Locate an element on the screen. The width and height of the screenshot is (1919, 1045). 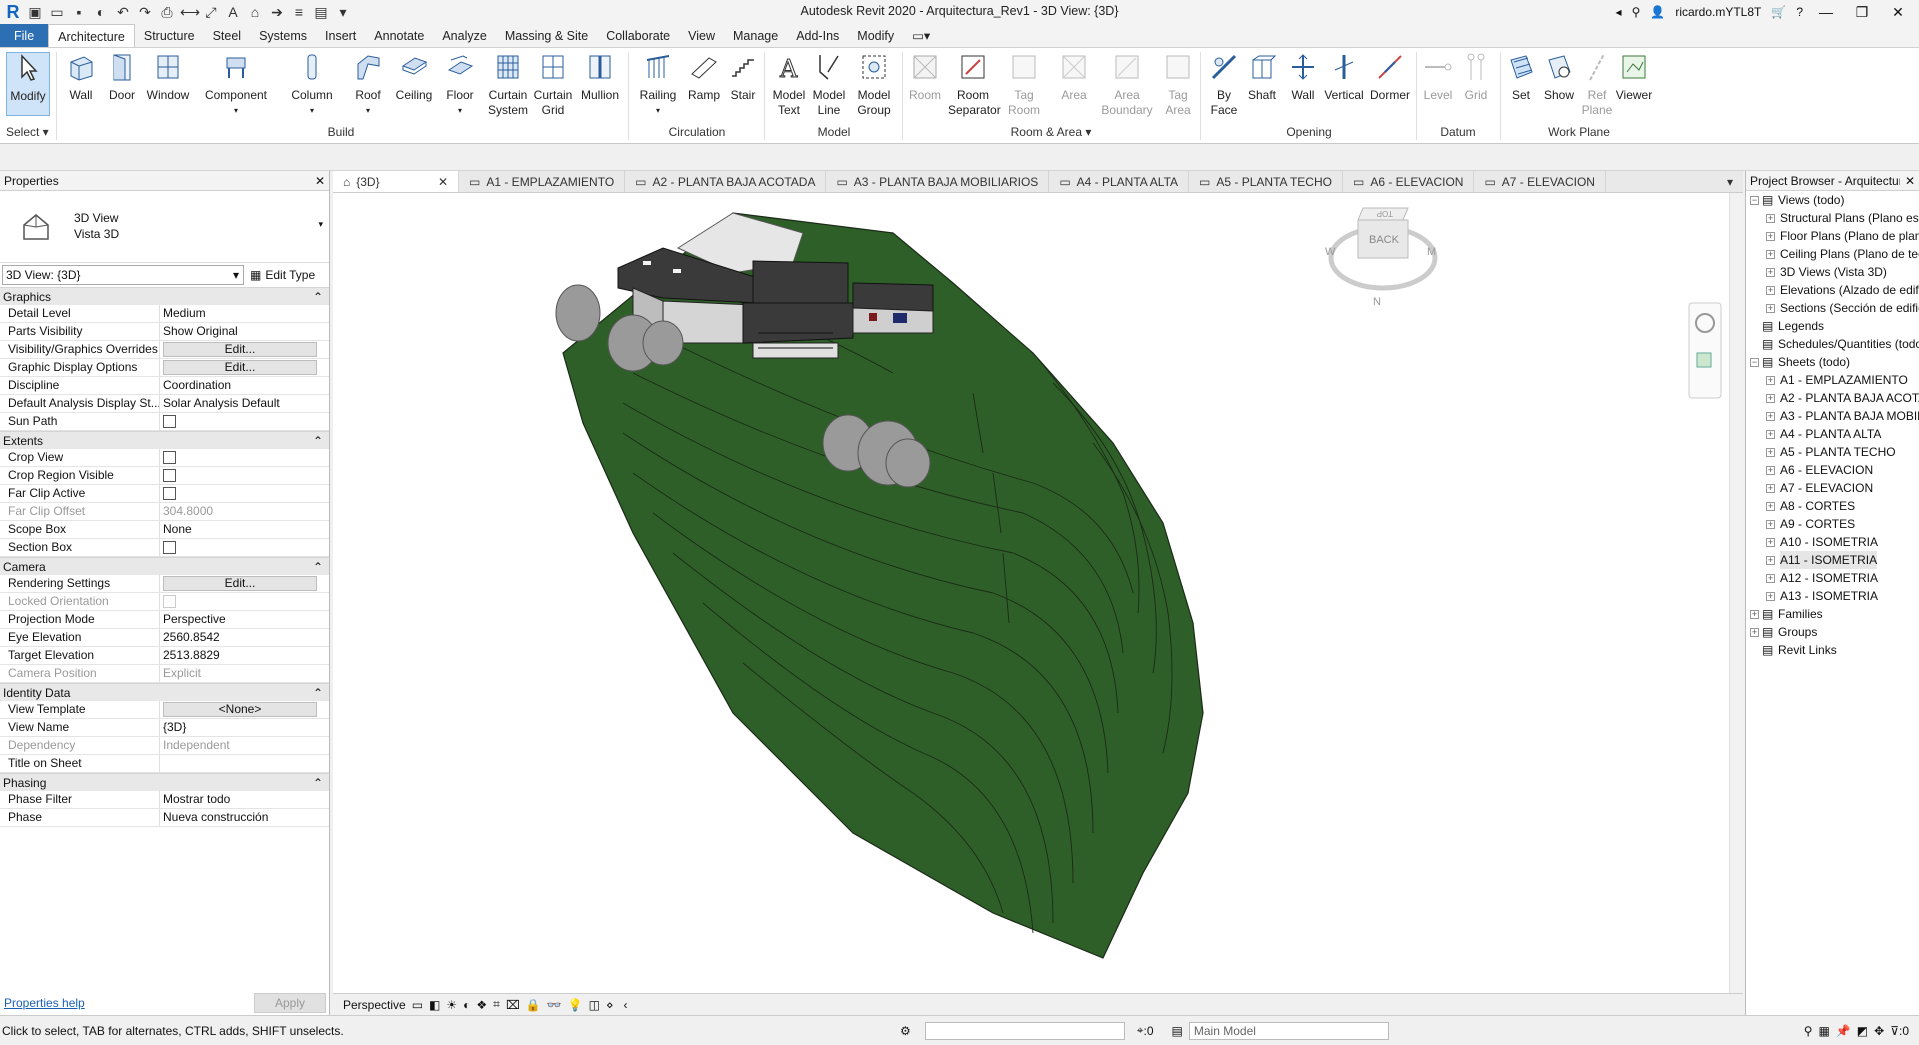
tag-room-button: Tag Room is located at coordinates (1024, 85).